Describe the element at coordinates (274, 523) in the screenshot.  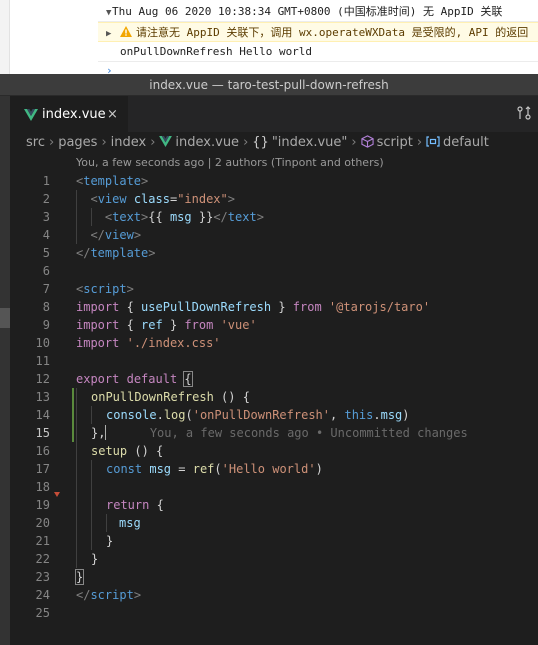
I see `code-line: 20 msg` at that location.